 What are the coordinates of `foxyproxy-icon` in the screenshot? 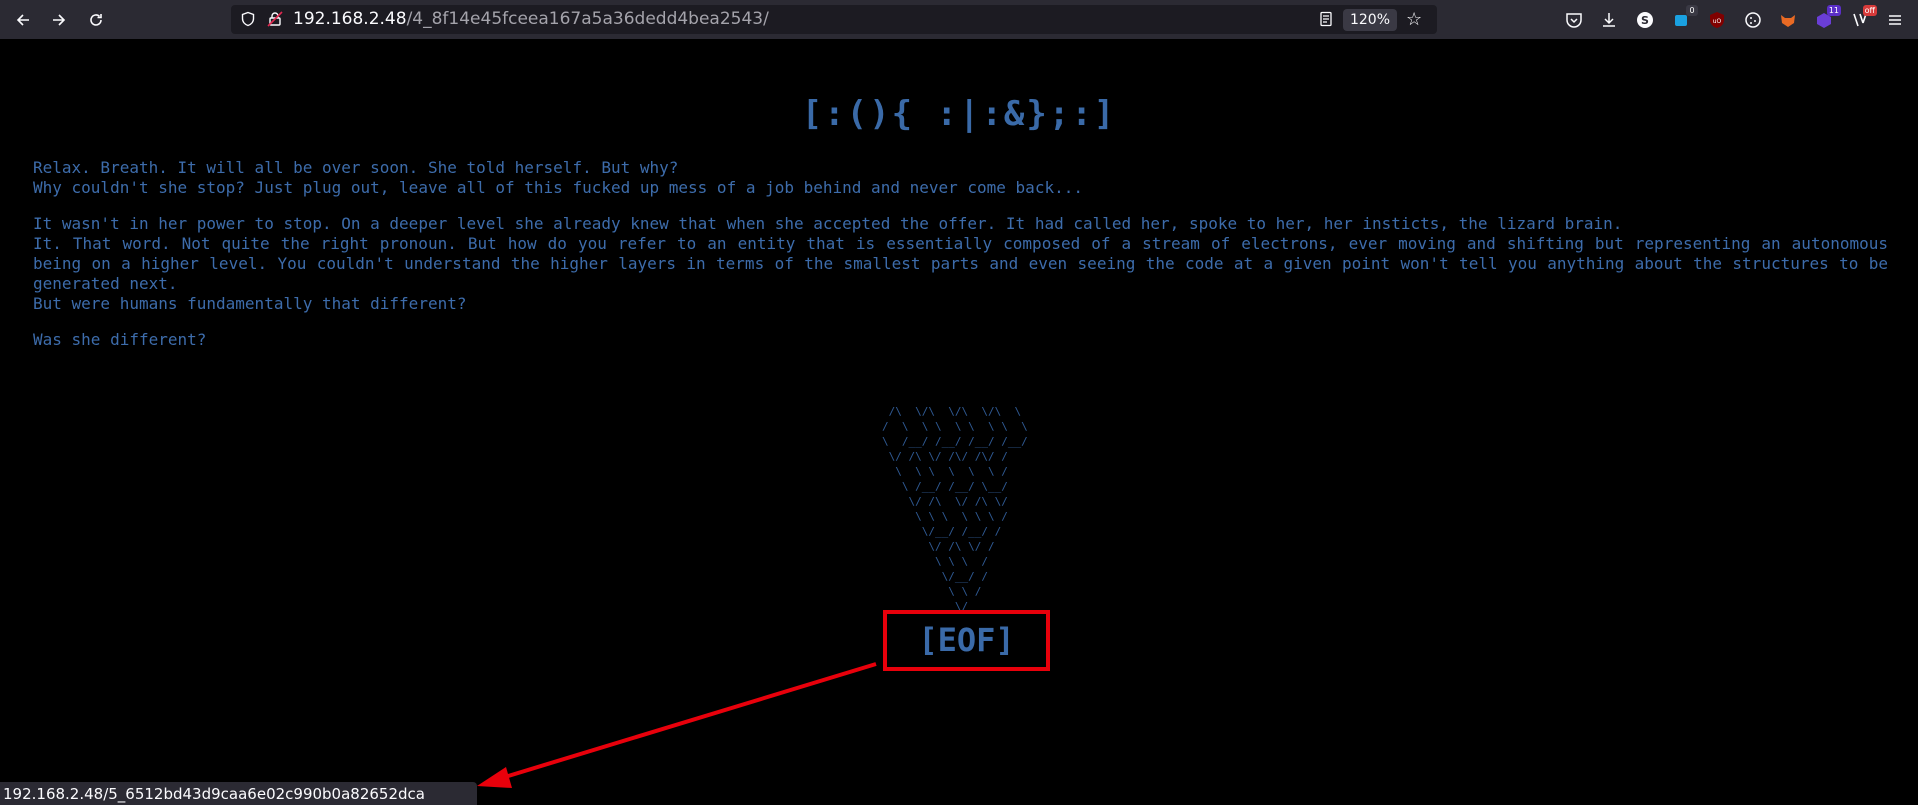 It's located at (1788, 20).